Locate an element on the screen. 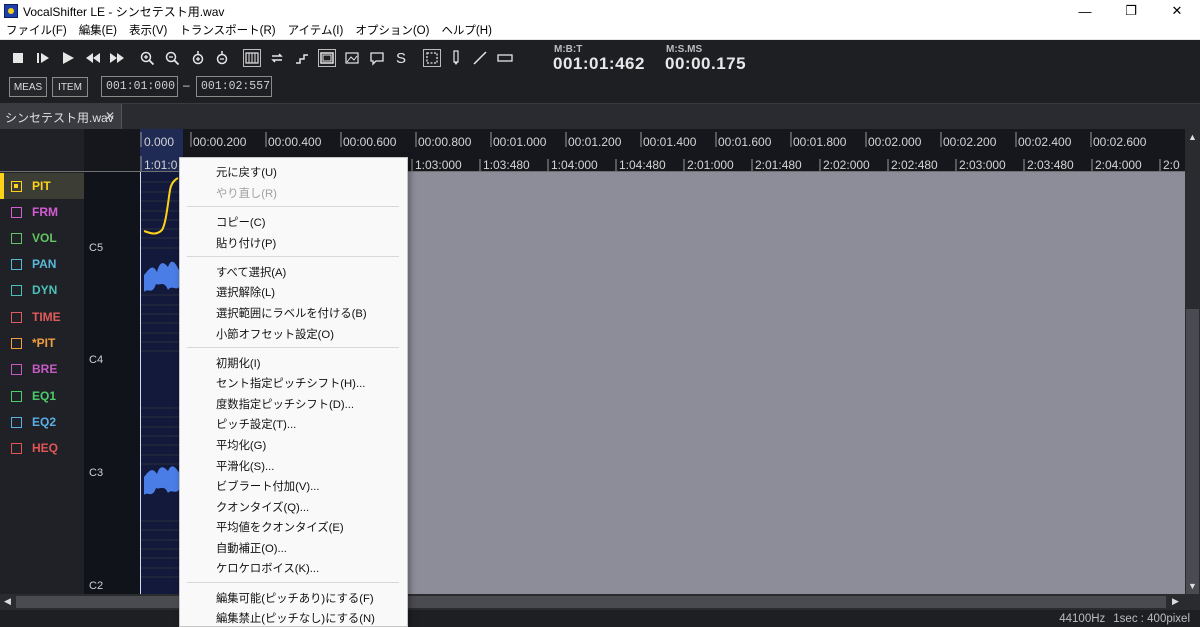 The height and width of the screenshot is (627, 1200). range-end-field: 001:02:557 is located at coordinates (234, 86).